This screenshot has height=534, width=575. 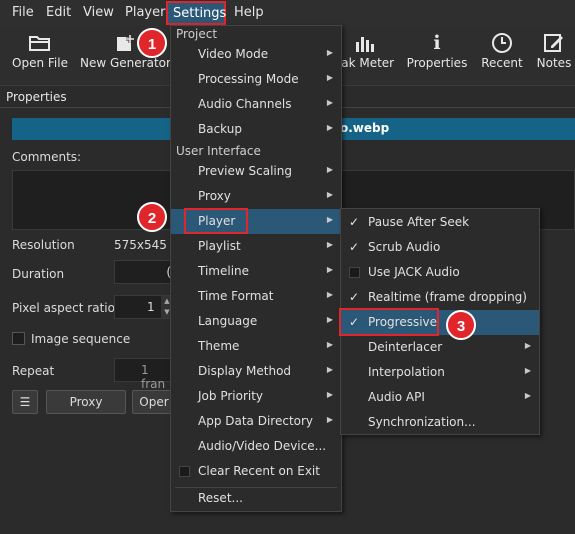 I want to click on menu-item-label: Job Priority, so click(x=231, y=396).